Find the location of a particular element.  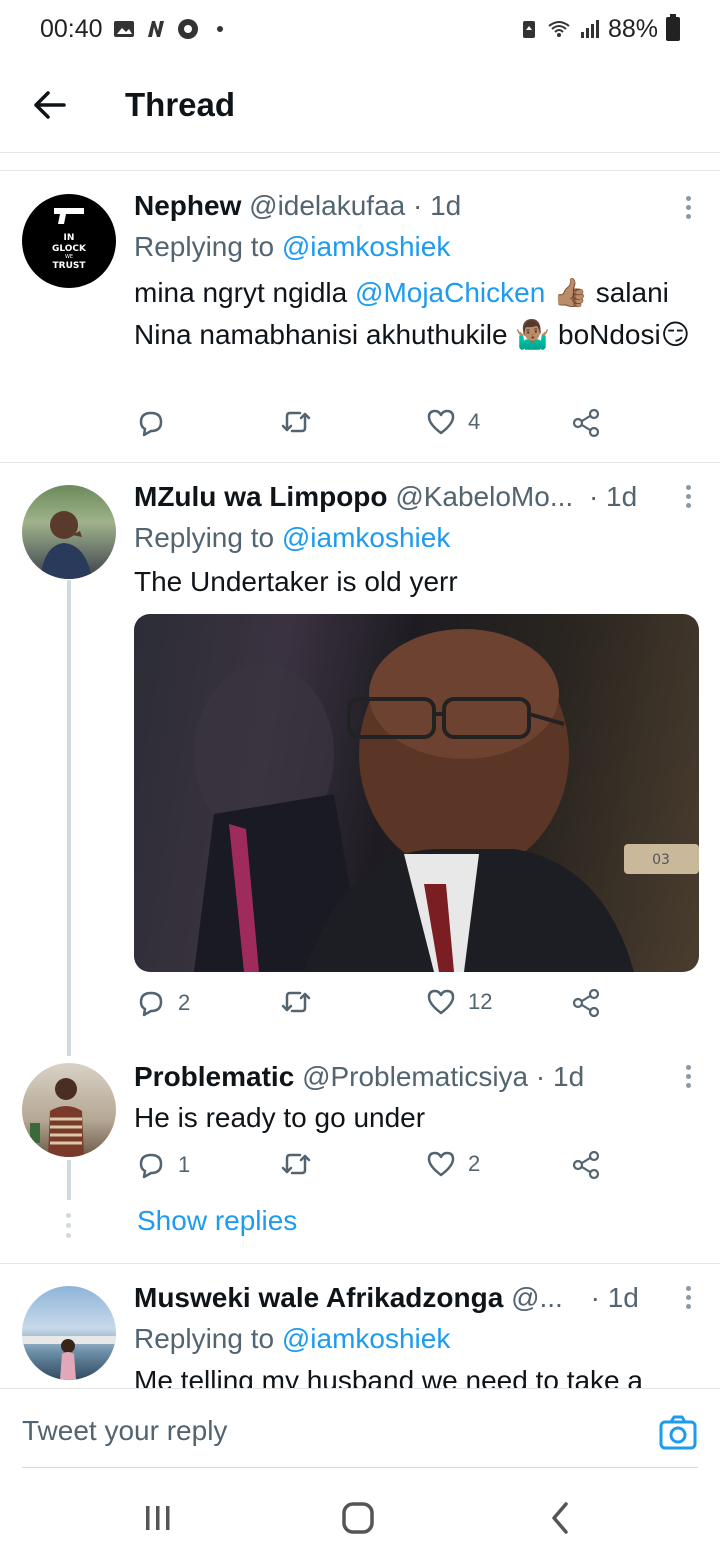

reply-action is located at coordinates (157, 423).